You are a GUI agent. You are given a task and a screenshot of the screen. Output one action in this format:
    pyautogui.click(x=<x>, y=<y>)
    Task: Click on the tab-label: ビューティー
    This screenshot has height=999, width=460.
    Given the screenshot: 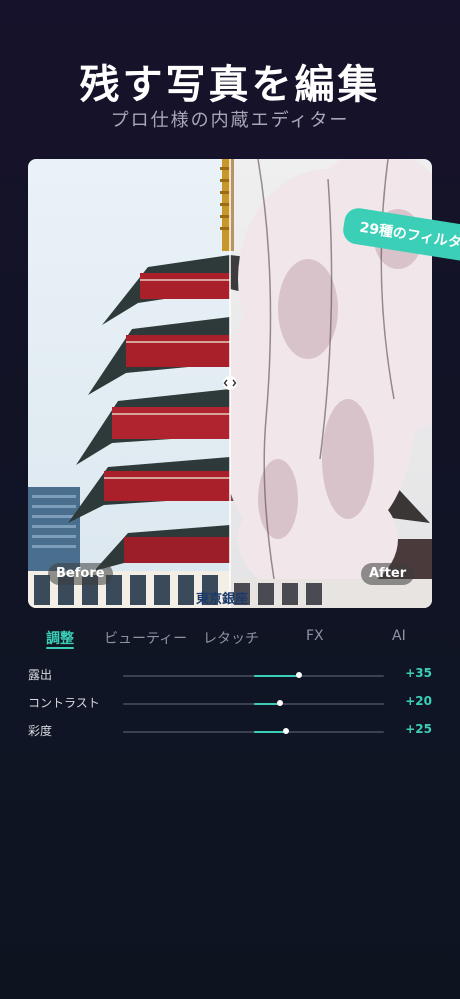 What is the action you would take?
    pyautogui.click(x=146, y=639)
    